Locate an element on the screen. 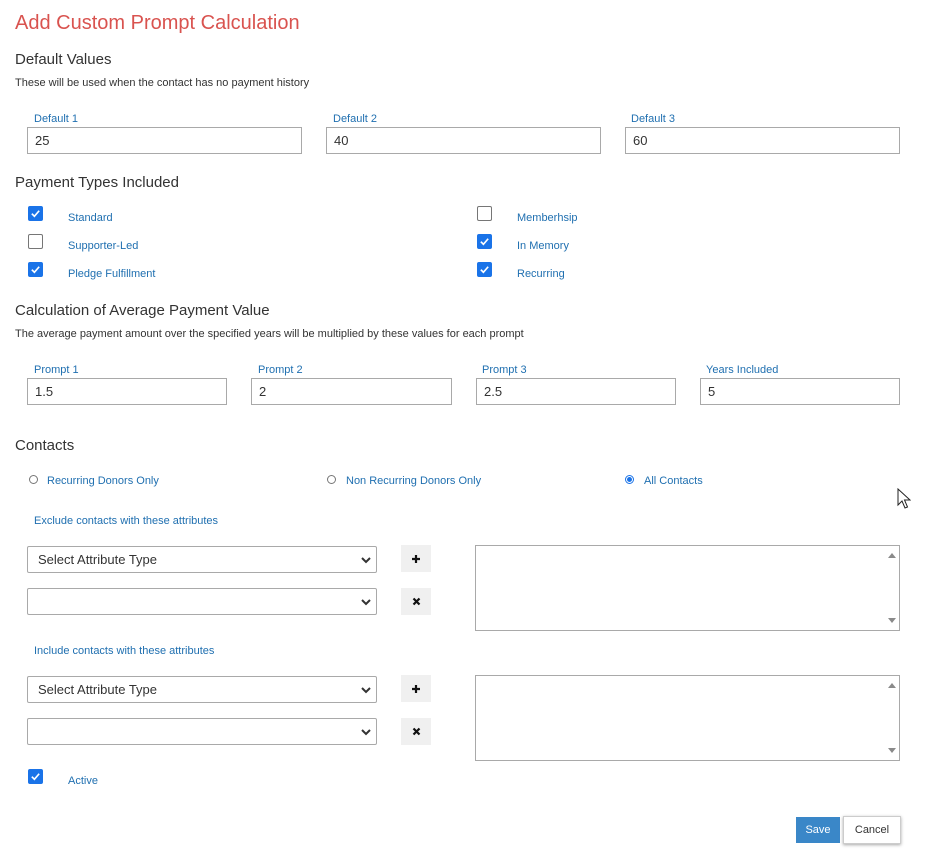 This screenshot has width=927, height=854. standard-label: Standard is located at coordinates (90, 218).